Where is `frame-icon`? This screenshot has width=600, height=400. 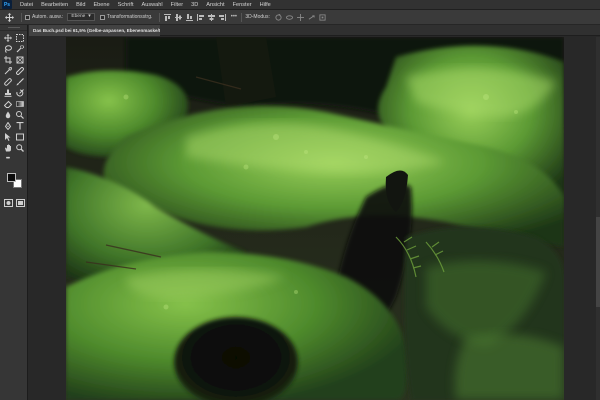
frame-icon is located at coordinates (19, 60).